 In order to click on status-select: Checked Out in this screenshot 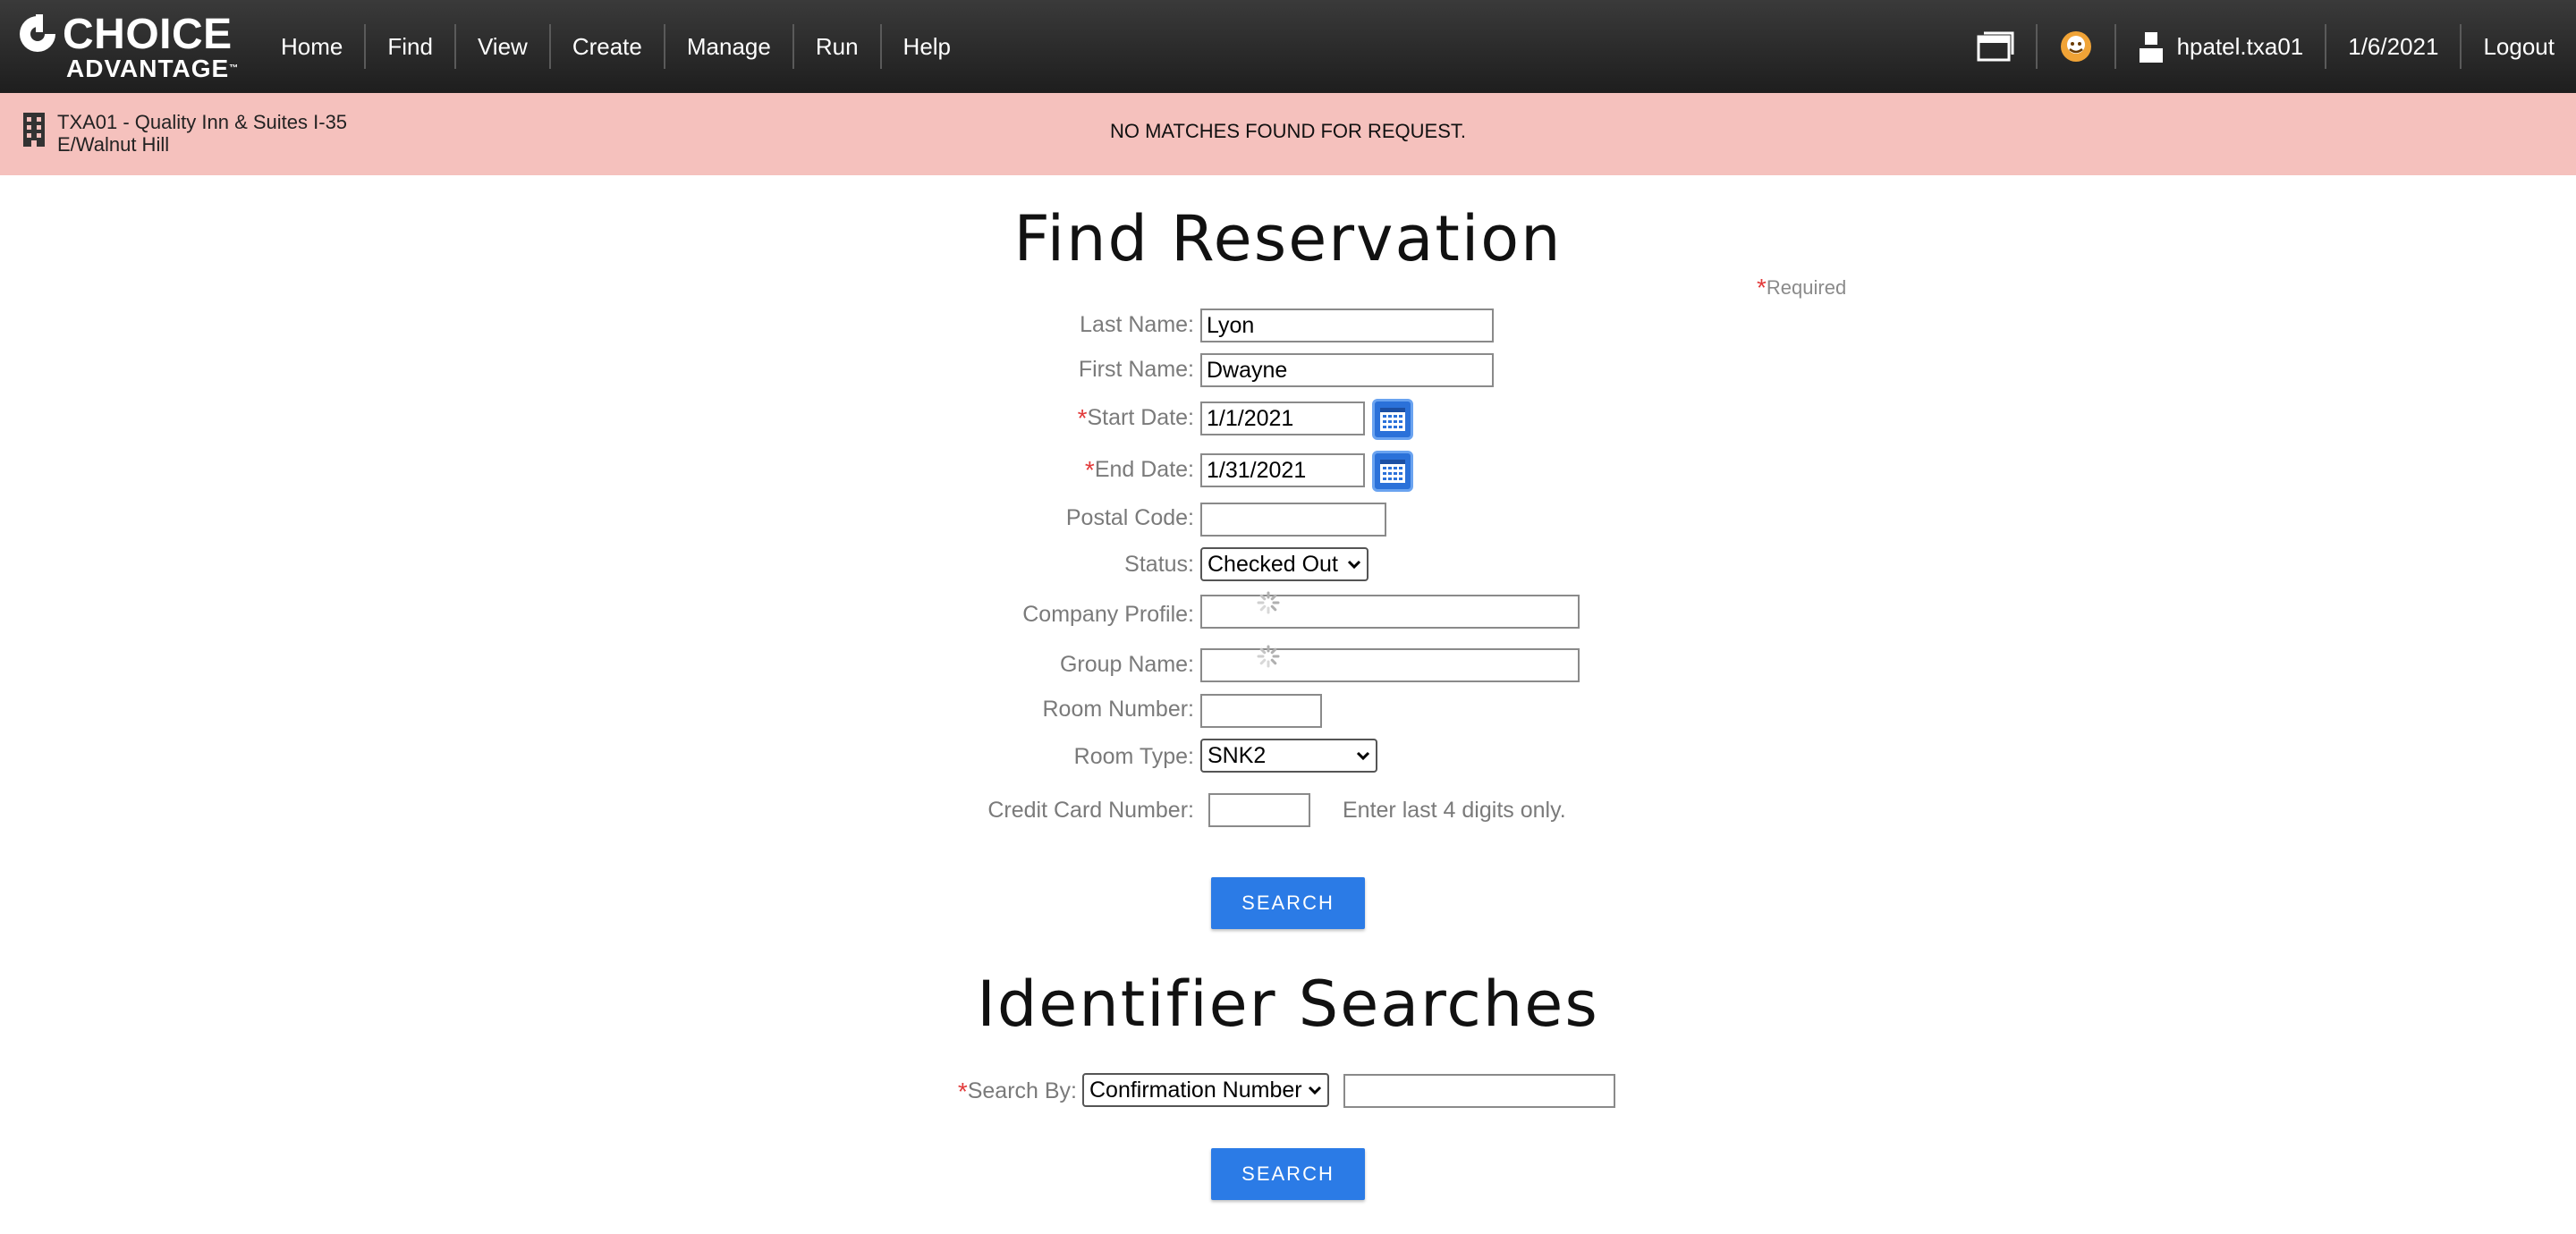, I will do `click(1284, 564)`.